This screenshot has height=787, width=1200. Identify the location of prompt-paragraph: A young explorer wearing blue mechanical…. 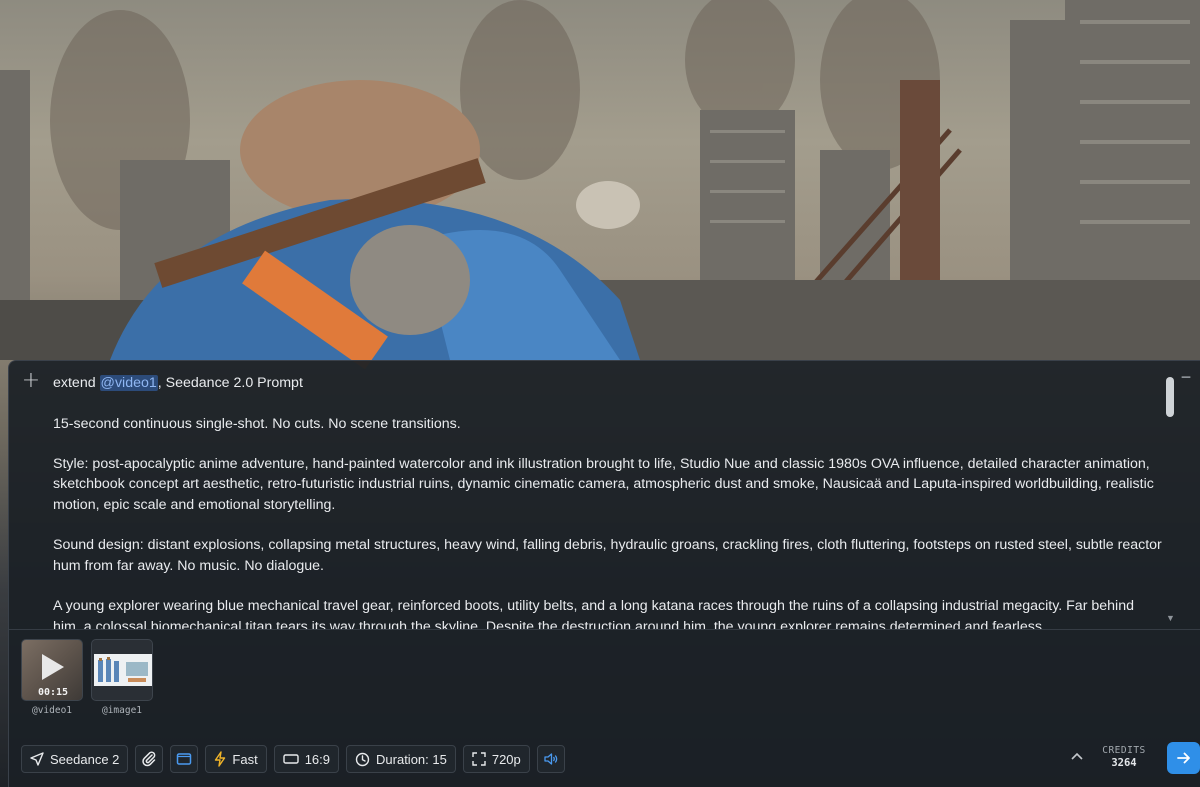
(593, 613).